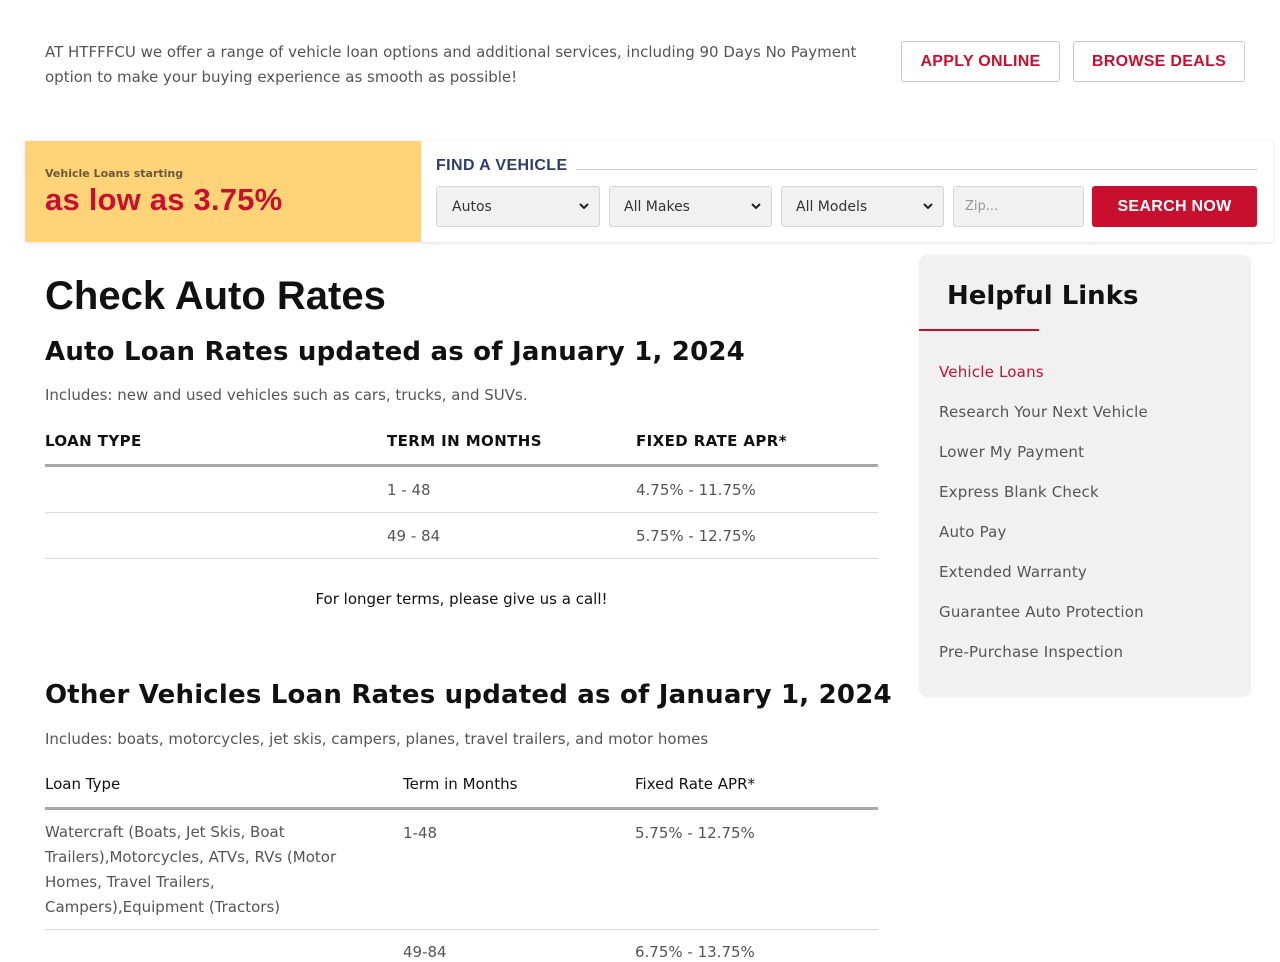  Describe the element at coordinates (1043, 296) in the screenshot. I see `sidebar-title: Helpful Links` at that location.